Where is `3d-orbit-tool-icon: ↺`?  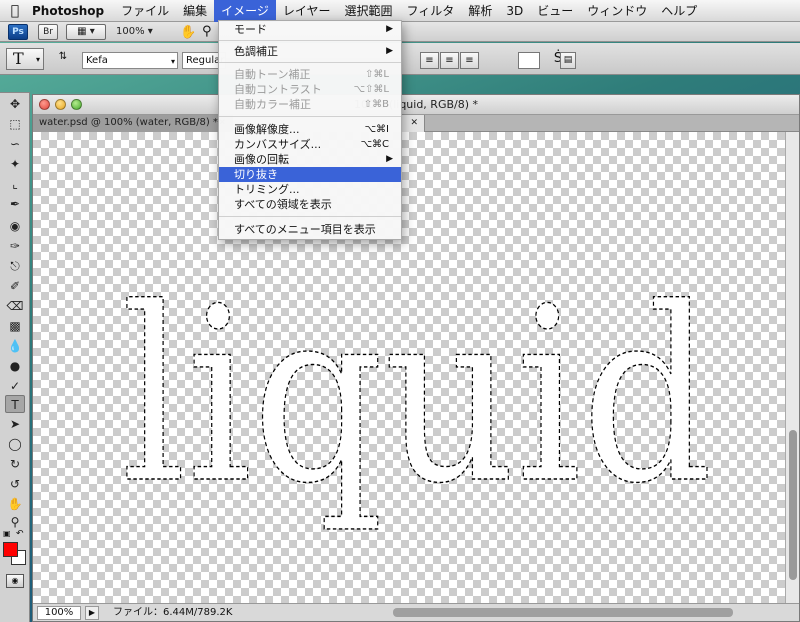 3d-orbit-tool-icon: ↺ is located at coordinates (15, 484).